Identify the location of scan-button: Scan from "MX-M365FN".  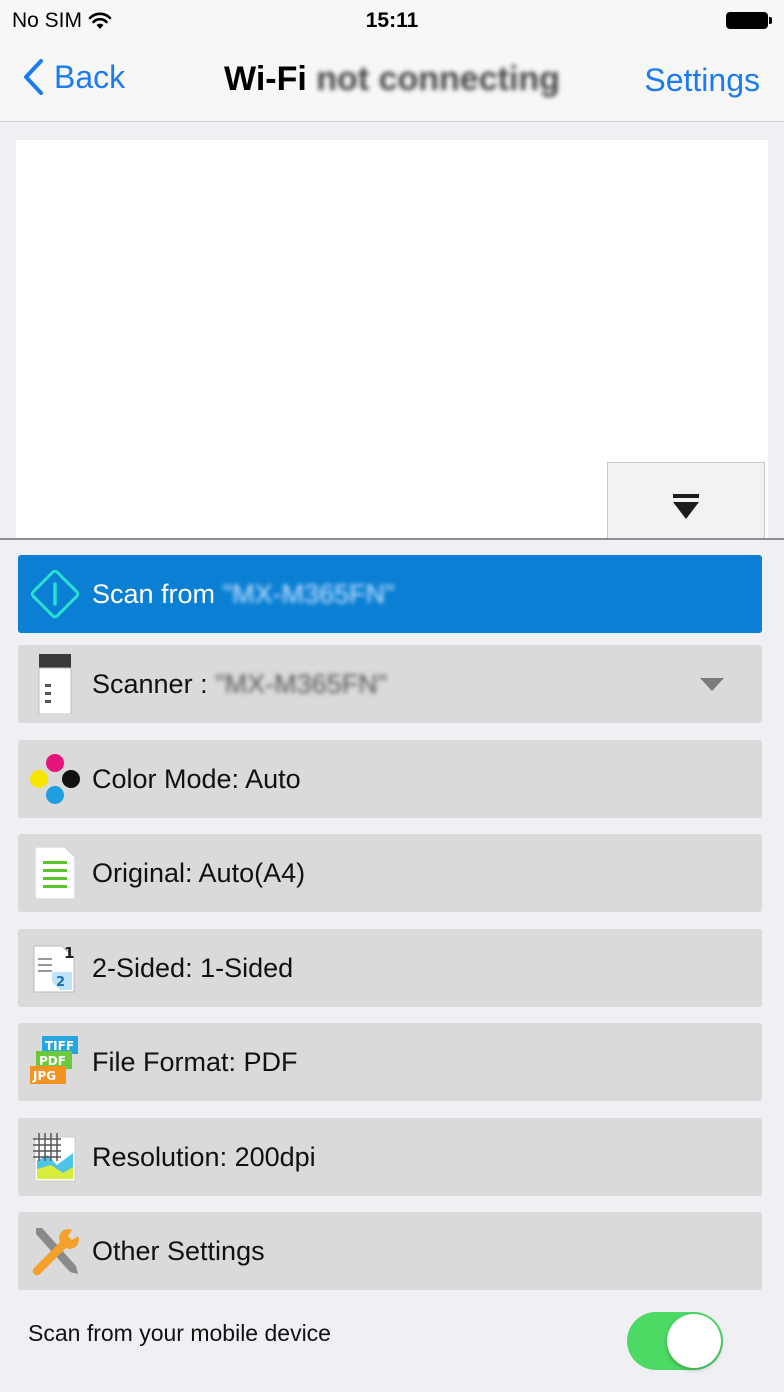
(390, 594).